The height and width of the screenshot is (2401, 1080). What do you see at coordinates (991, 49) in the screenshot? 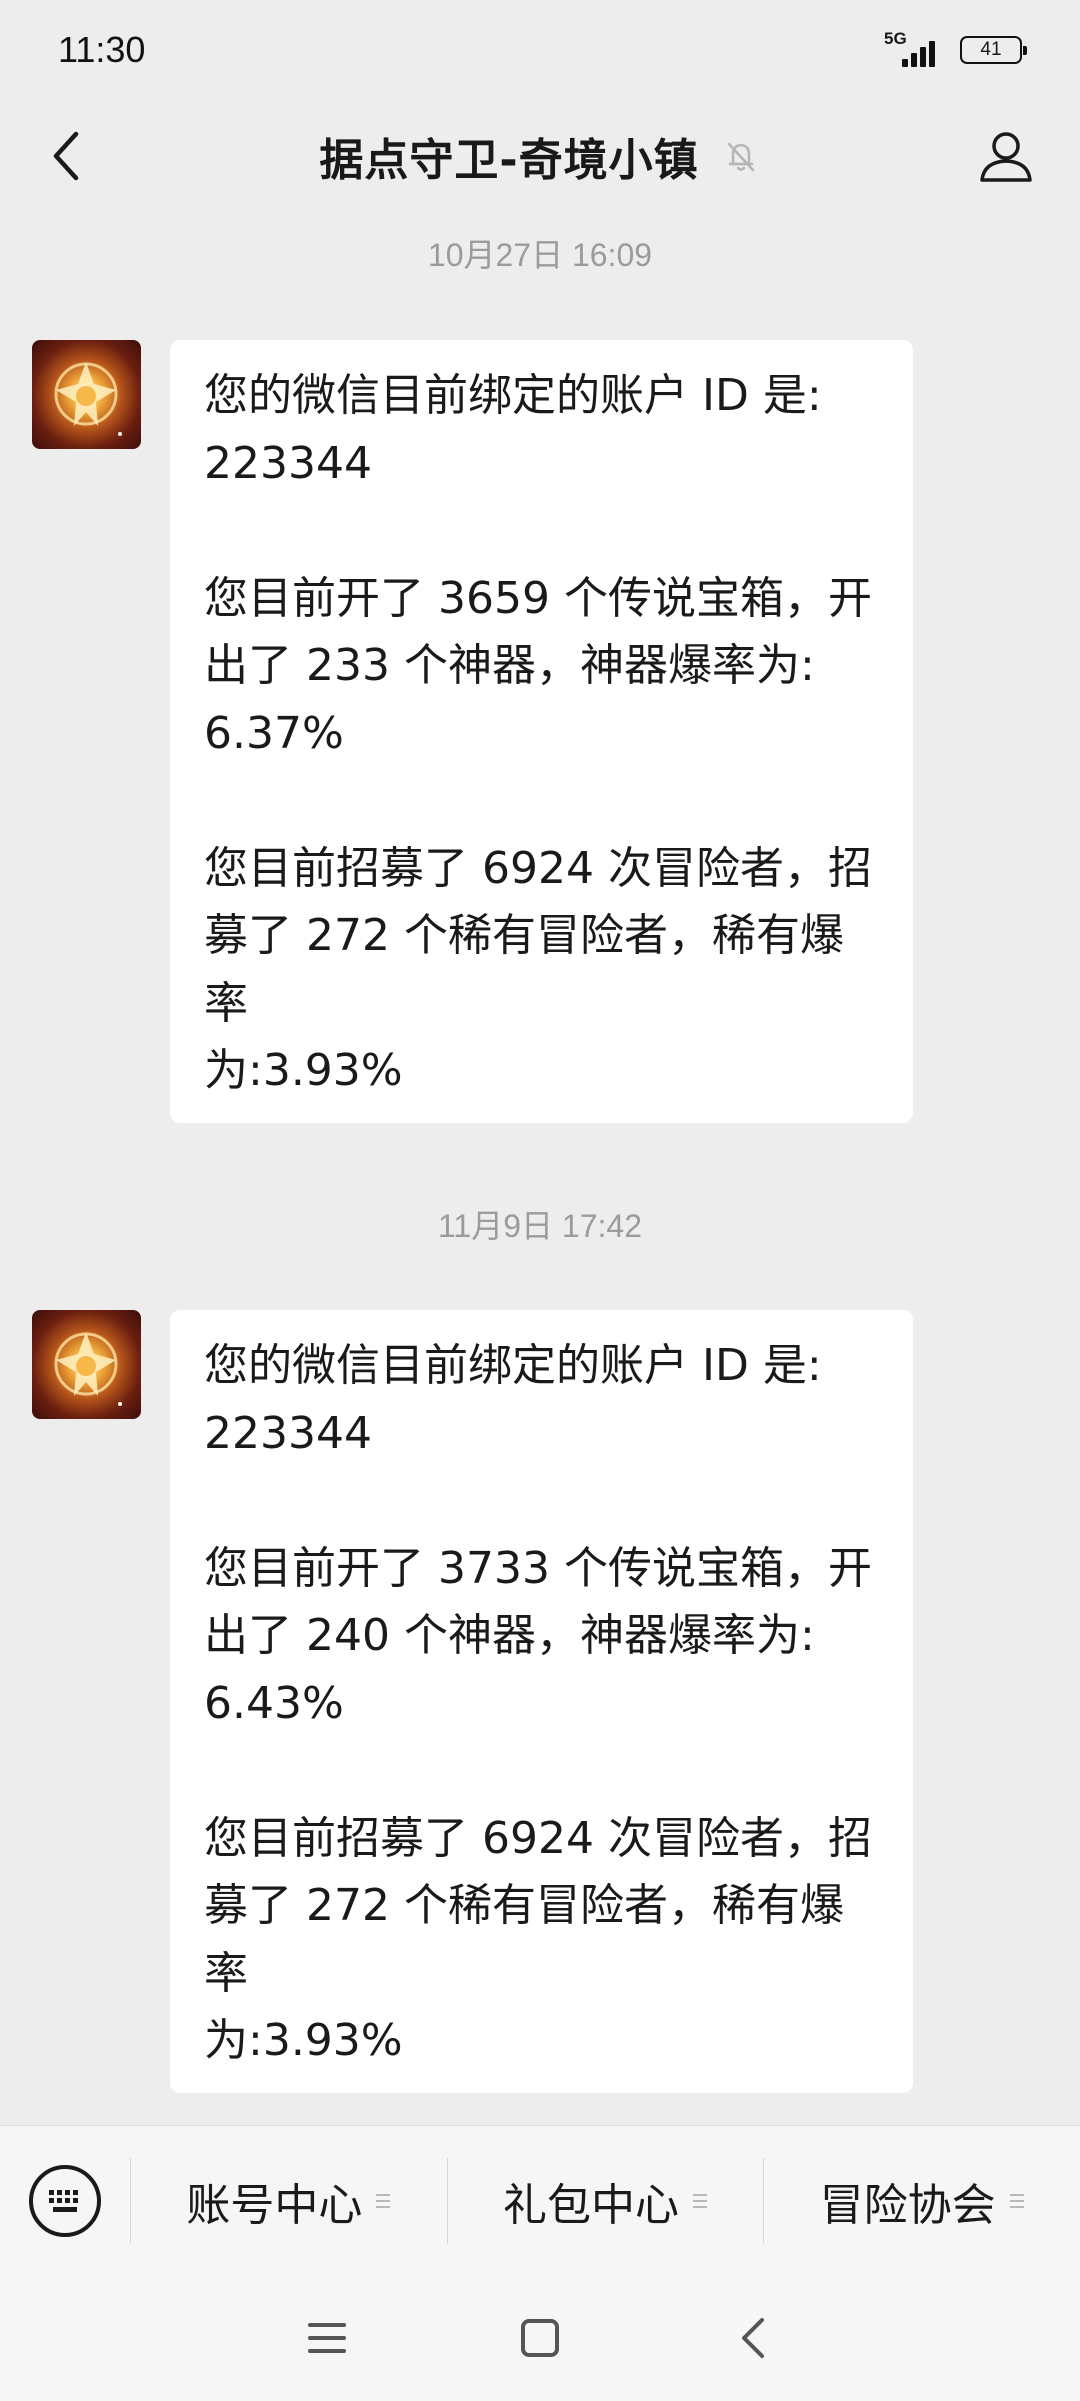
I see `battery-level: 41` at bounding box center [991, 49].